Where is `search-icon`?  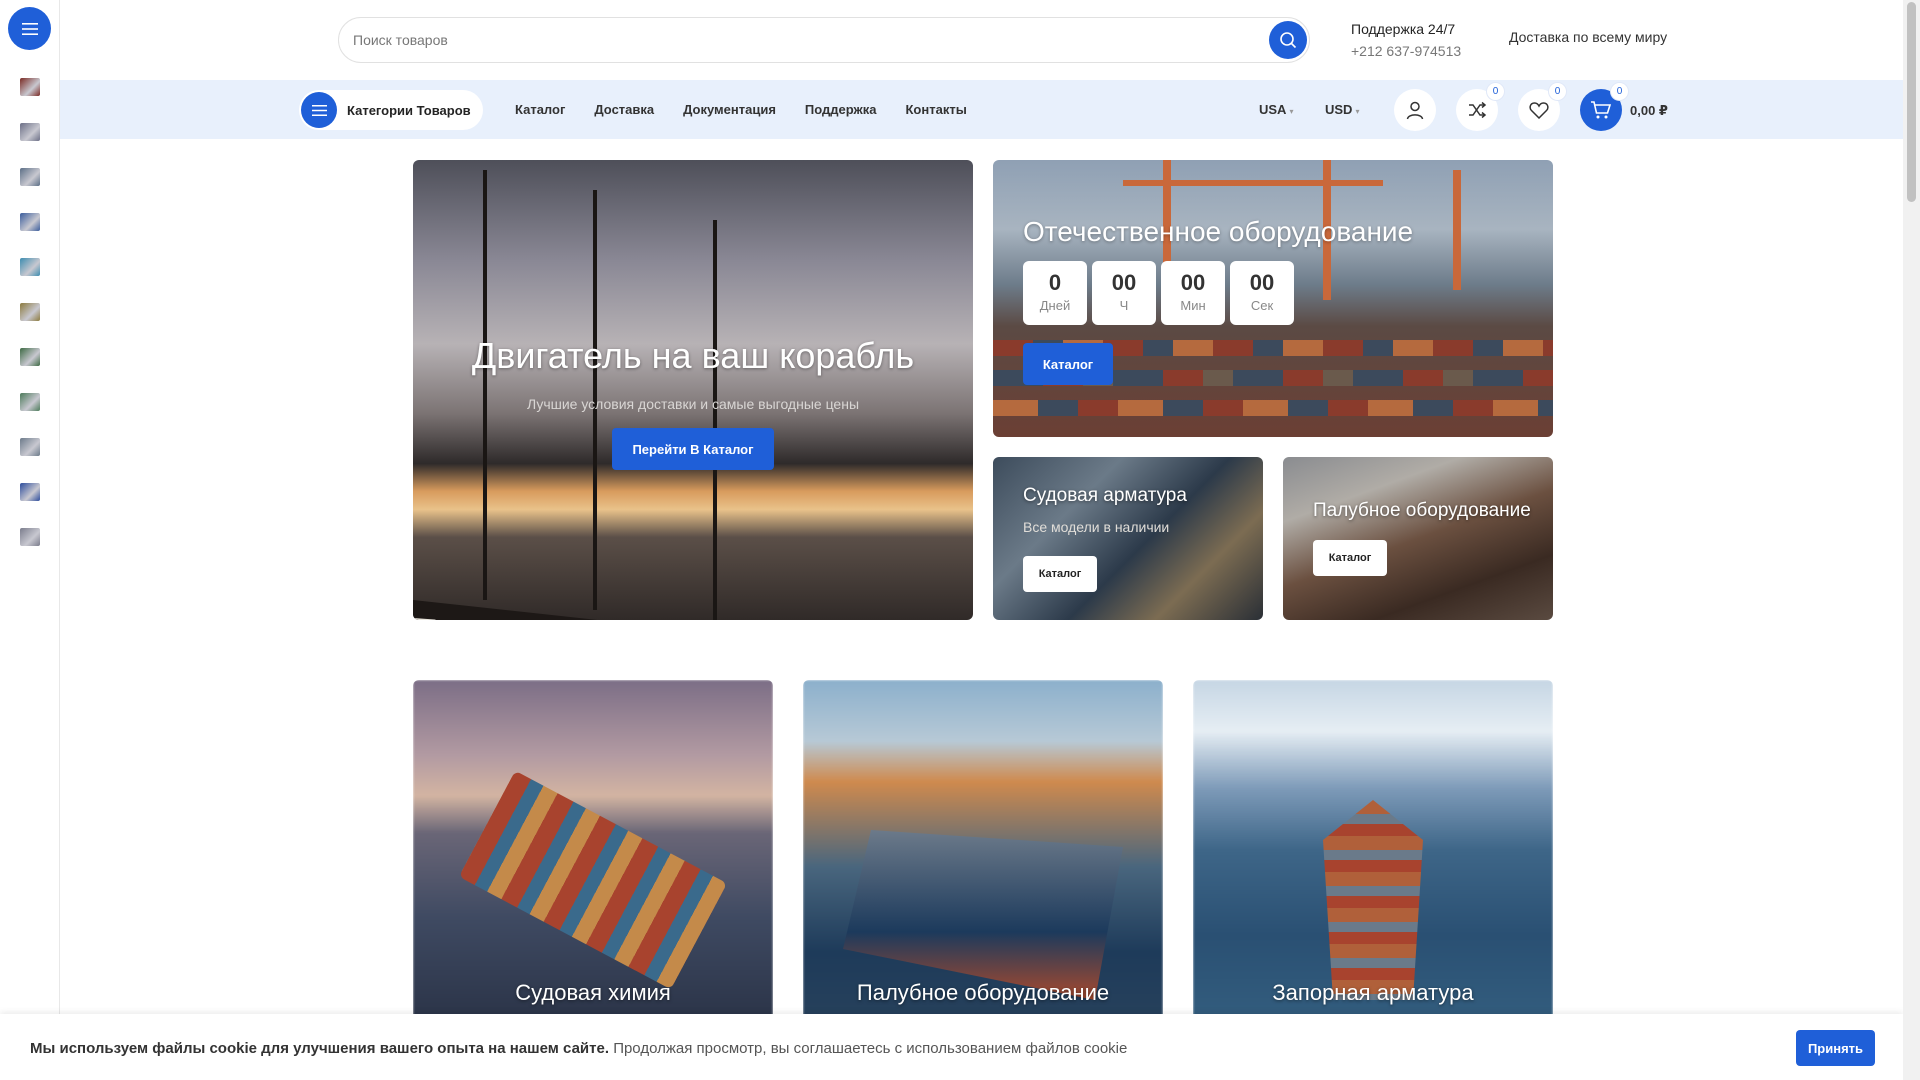
search-icon is located at coordinates (1288, 40).